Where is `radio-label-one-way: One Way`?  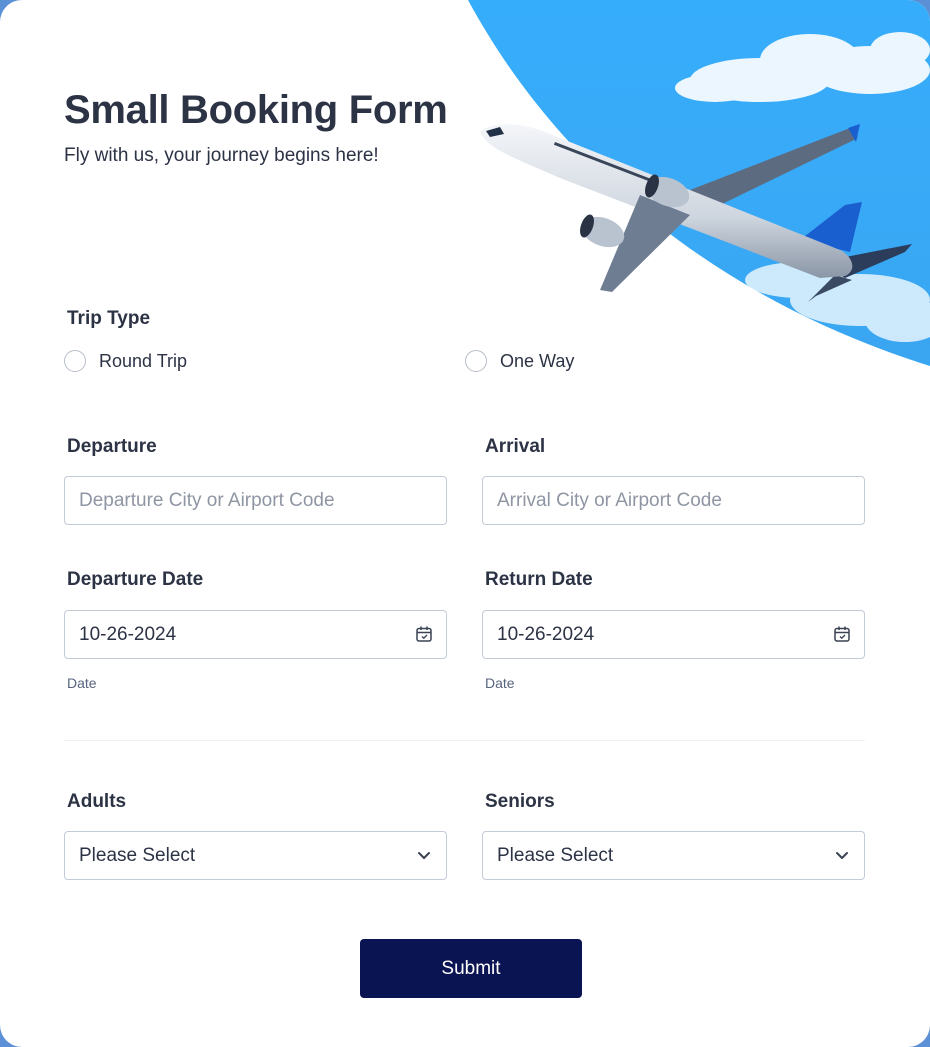
radio-label-one-way: One Way is located at coordinates (537, 360).